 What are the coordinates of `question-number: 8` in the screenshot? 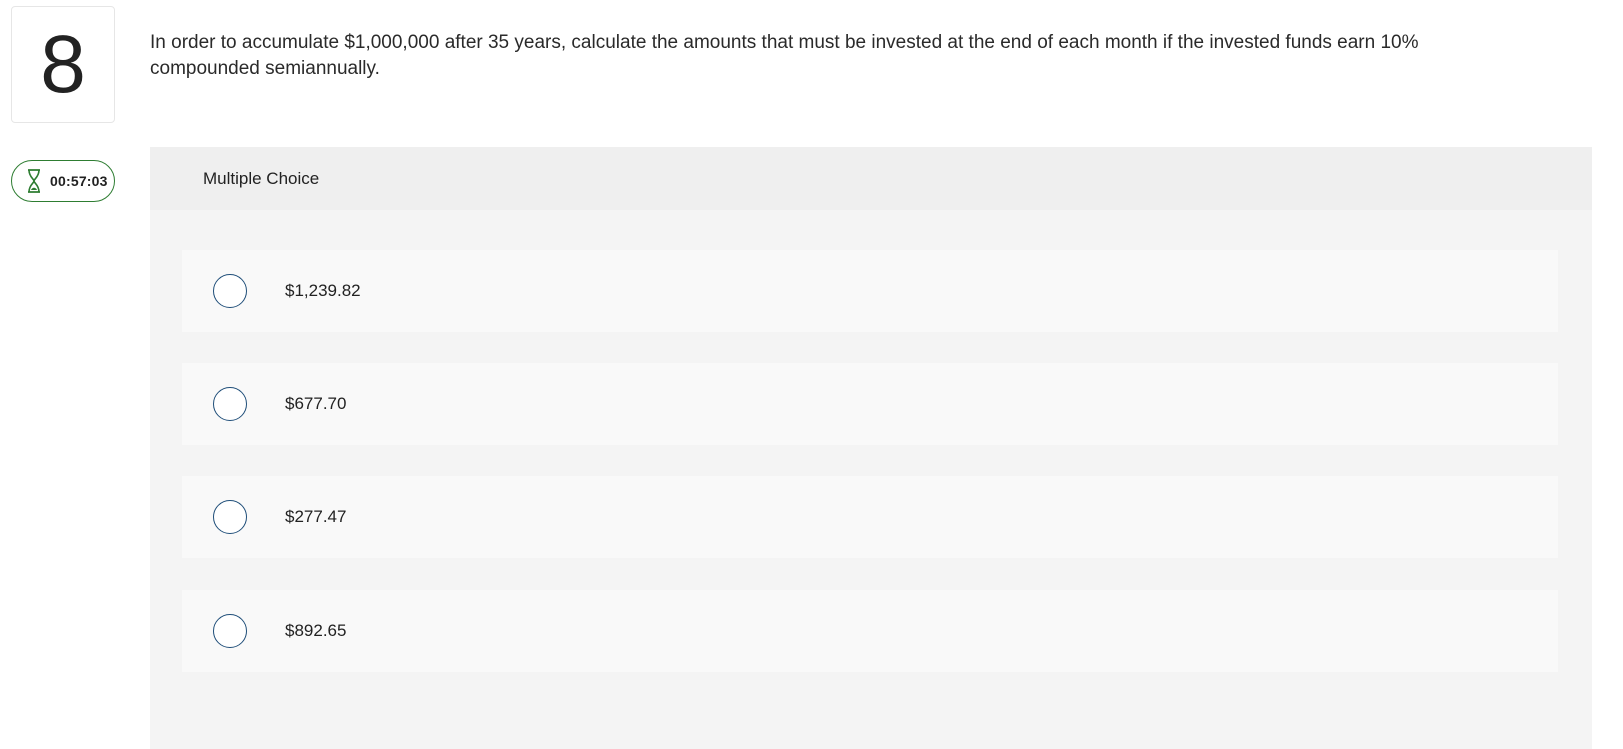 It's located at (63, 64).